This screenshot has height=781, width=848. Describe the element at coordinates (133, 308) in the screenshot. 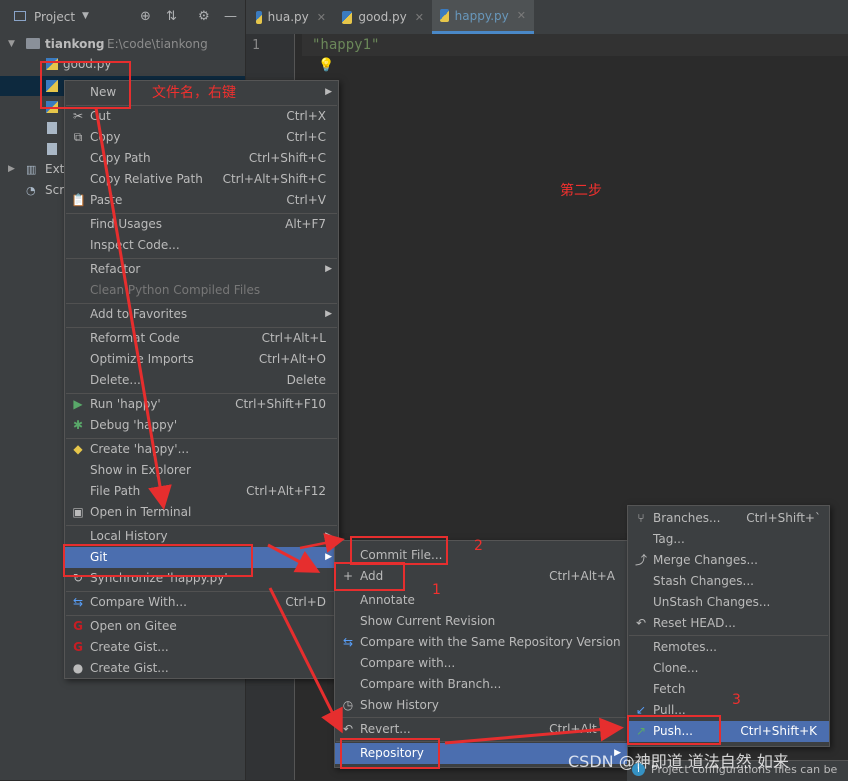

I see `arrow-file-to-git` at that location.